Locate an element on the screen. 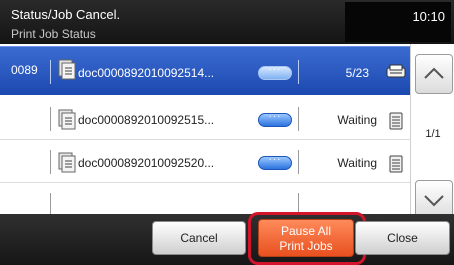  printer-output-icon is located at coordinates (396, 71).